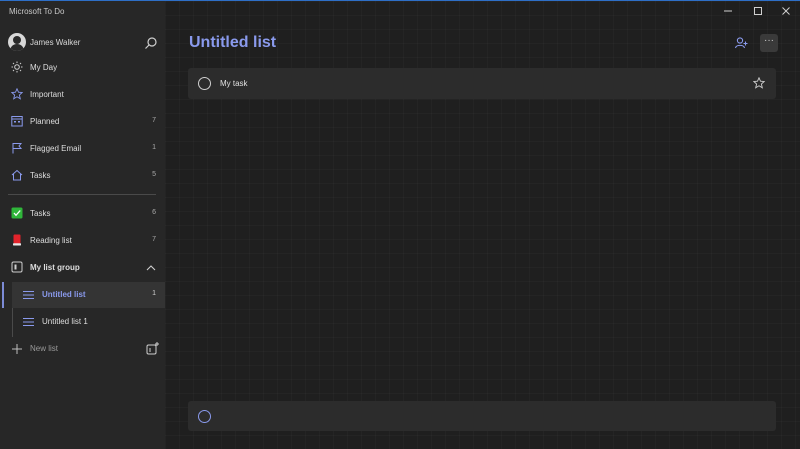 This screenshot has width=800, height=449. What do you see at coordinates (45, 121) in the screenshot?
I see `sidebar-item-label: Planned` at bounding box center [45, 121].